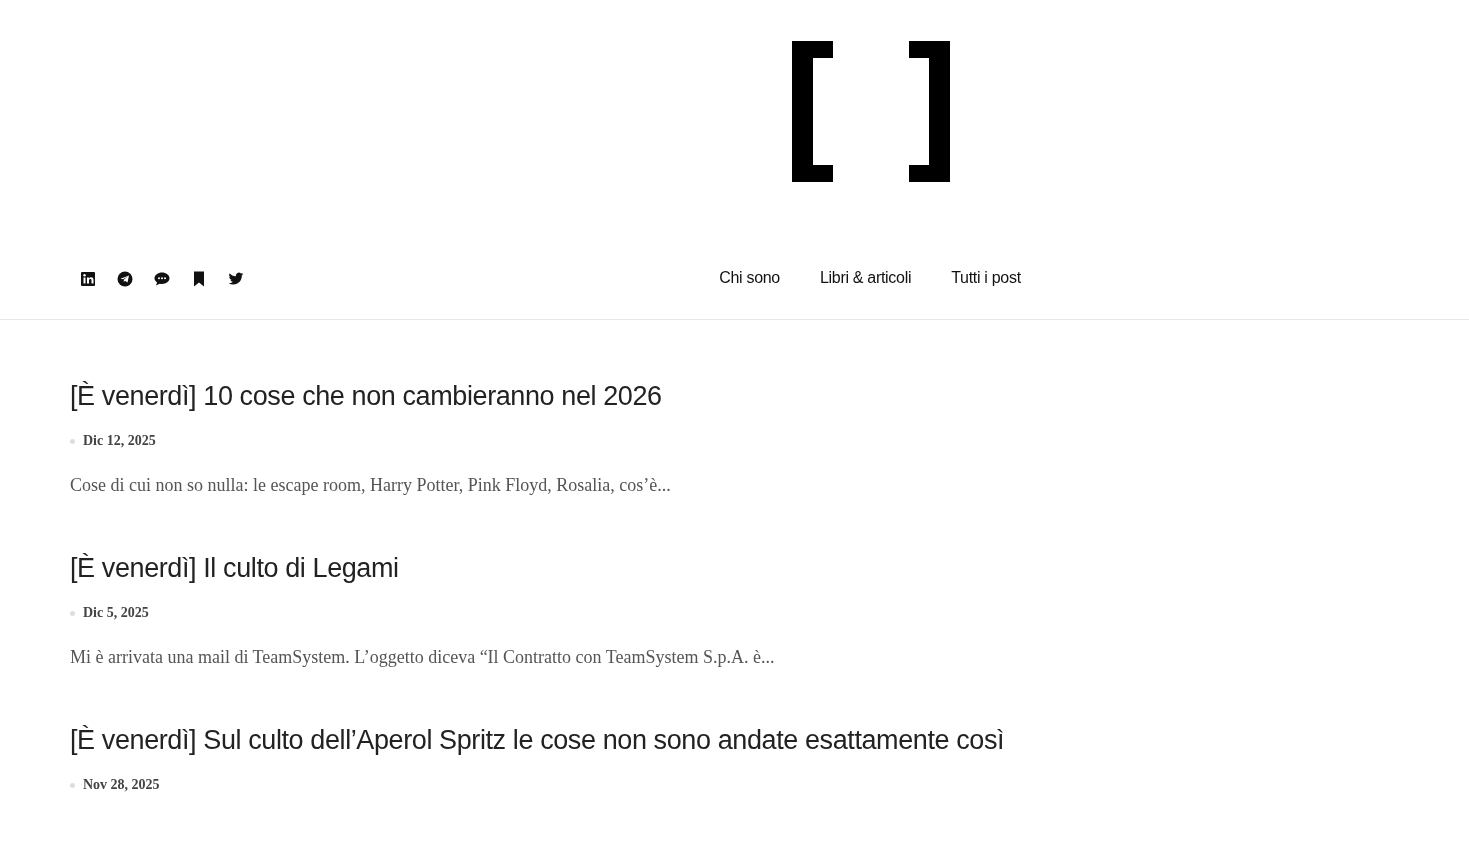  Describe the element at coordinates (125, 279) in the screenshot. I see `paper-plane-icon` at that location.